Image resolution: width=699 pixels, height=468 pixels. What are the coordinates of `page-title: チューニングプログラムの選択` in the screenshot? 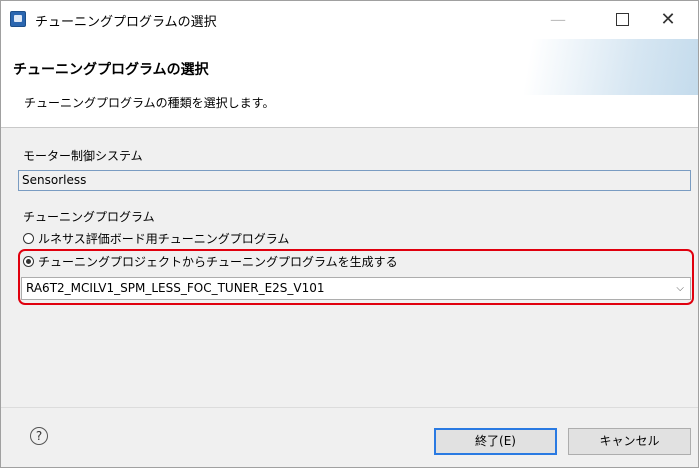 It's located at (111, 70).